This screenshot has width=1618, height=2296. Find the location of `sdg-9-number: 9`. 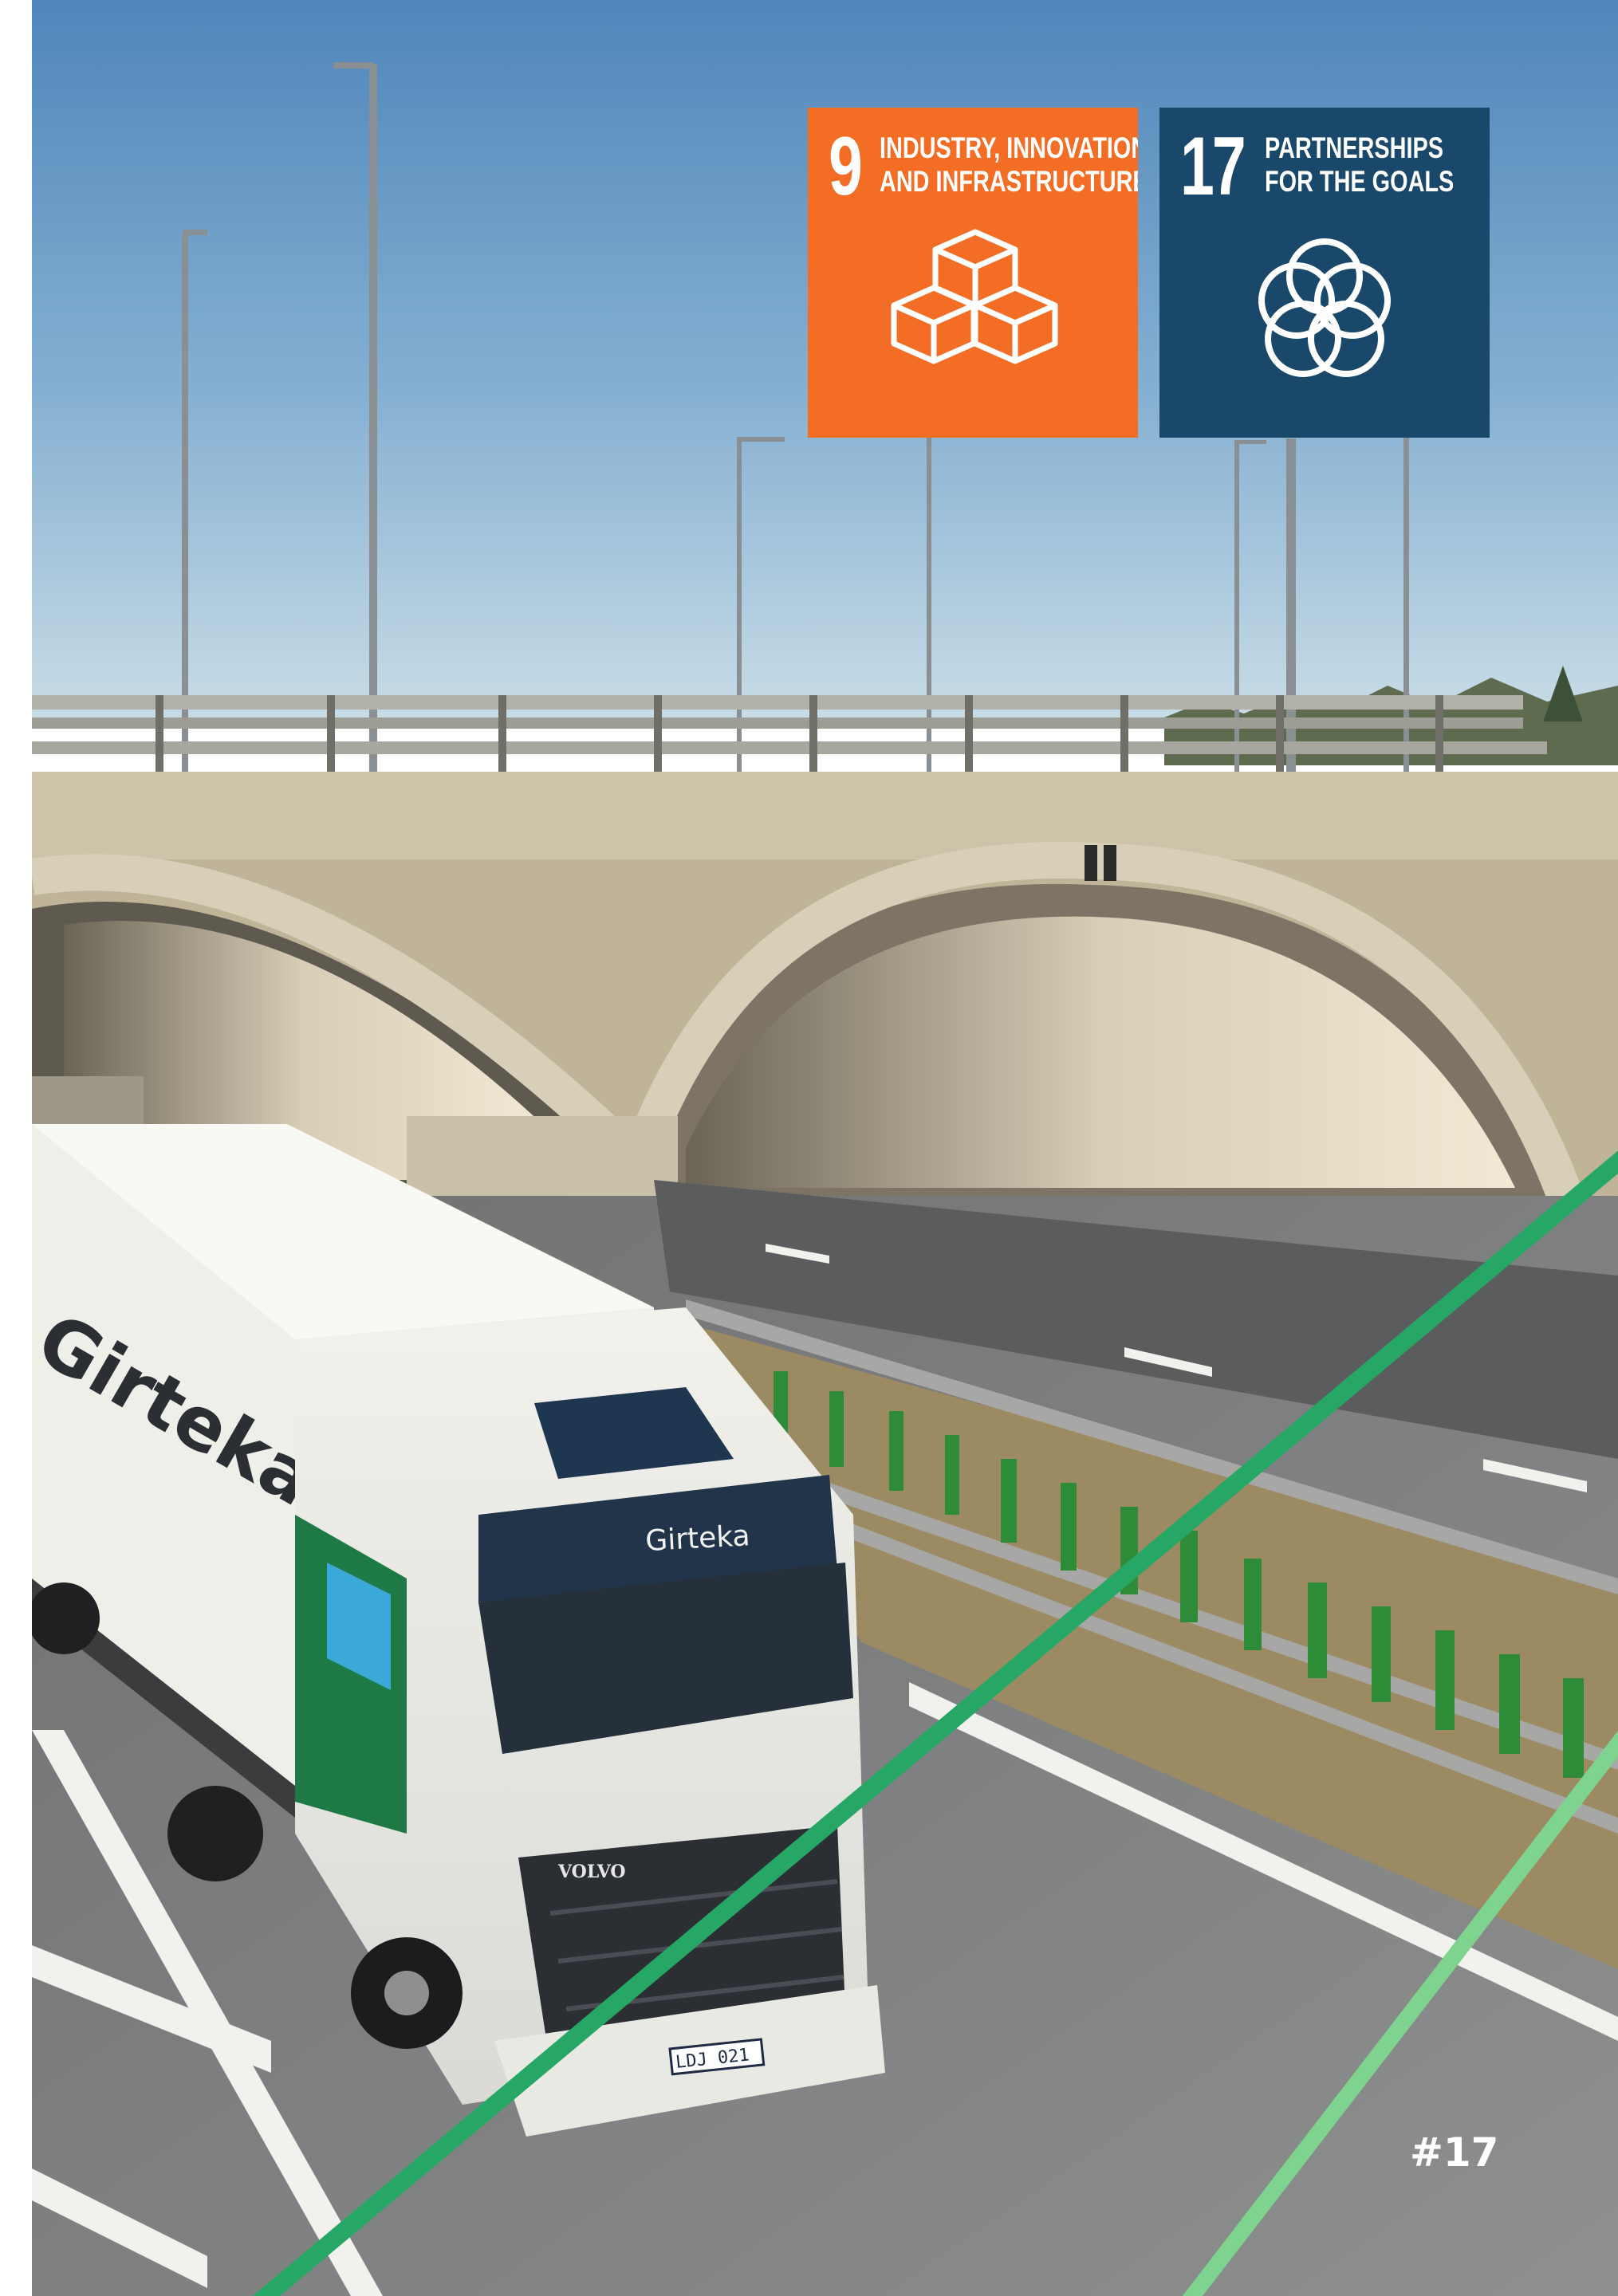

sdg-9-number: 9 is located at coordinates (846, 166).